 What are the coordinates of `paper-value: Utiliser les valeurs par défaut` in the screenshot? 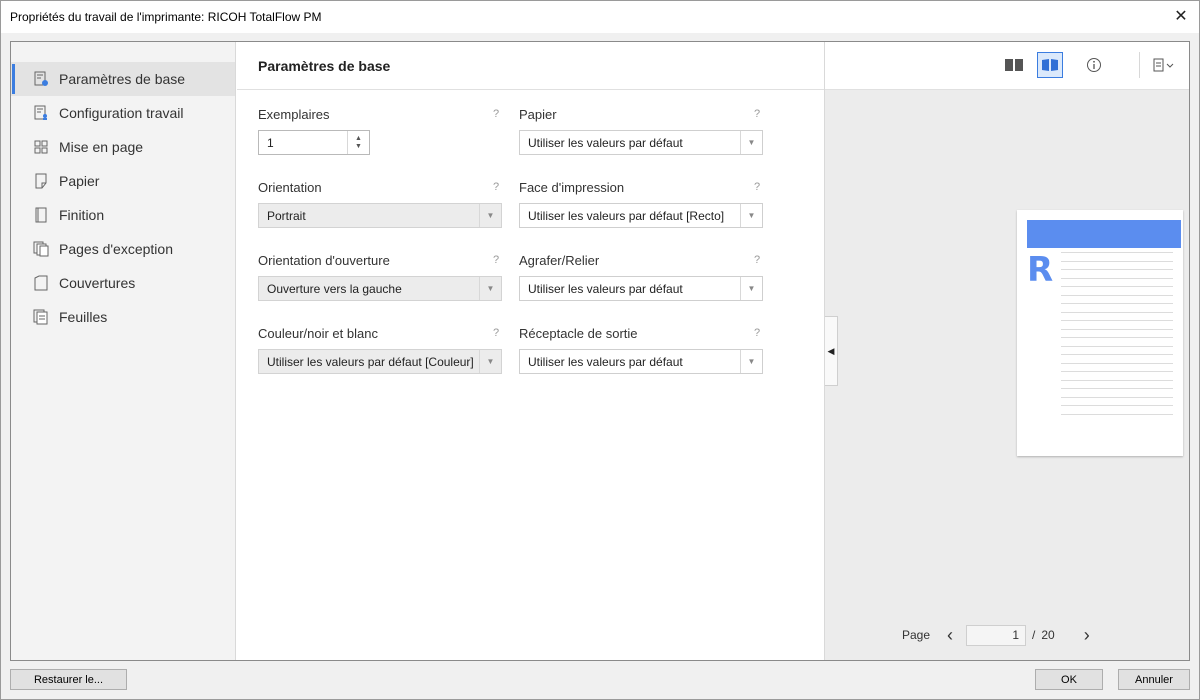 It's located at (605, 142).